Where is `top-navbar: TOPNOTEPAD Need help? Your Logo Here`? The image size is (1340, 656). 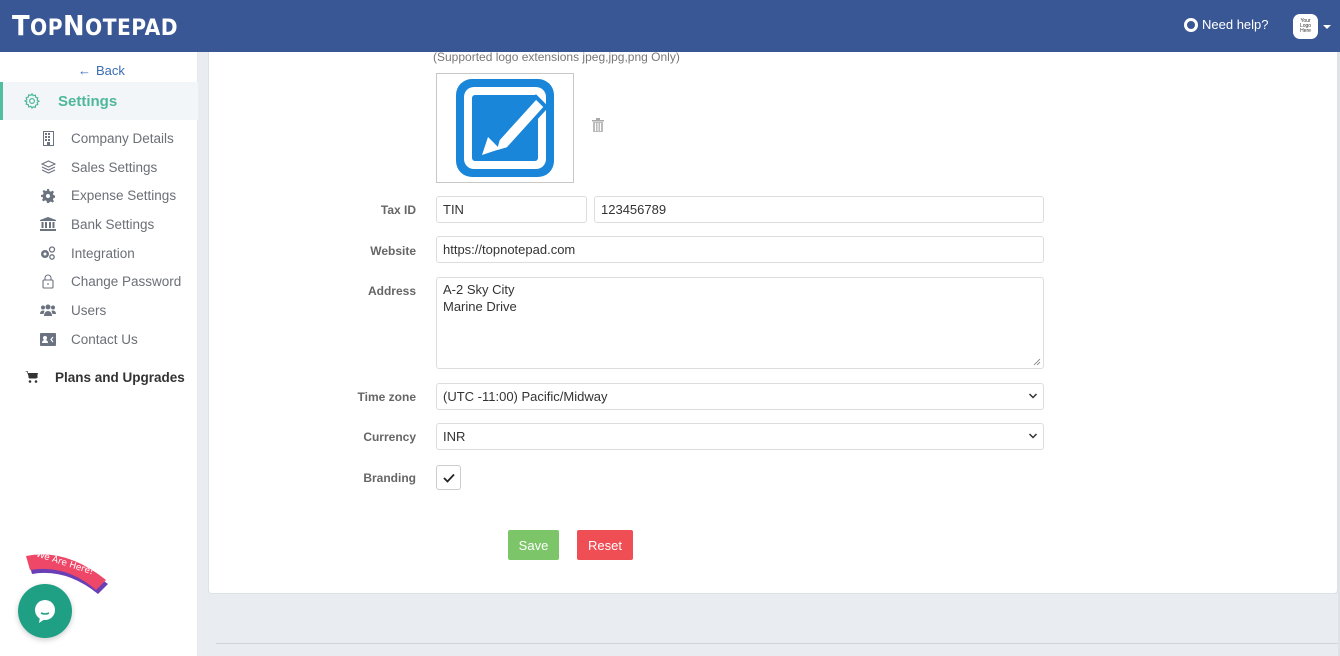 top-navbar: TOPNOTEPAD Need help? Your Logo Here is located at coordinates (670, 26).